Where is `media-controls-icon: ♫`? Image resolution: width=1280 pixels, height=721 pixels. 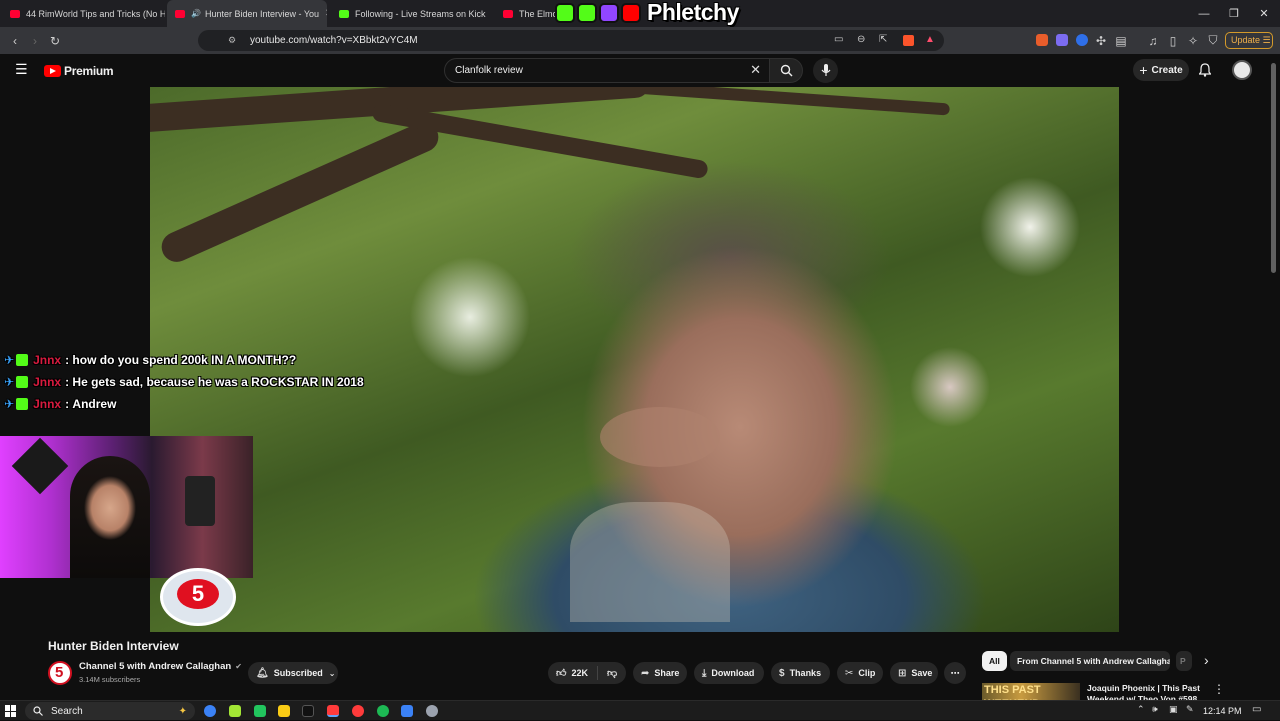 media-controls-icon: ♫ is located at coordinates (1153, 40).